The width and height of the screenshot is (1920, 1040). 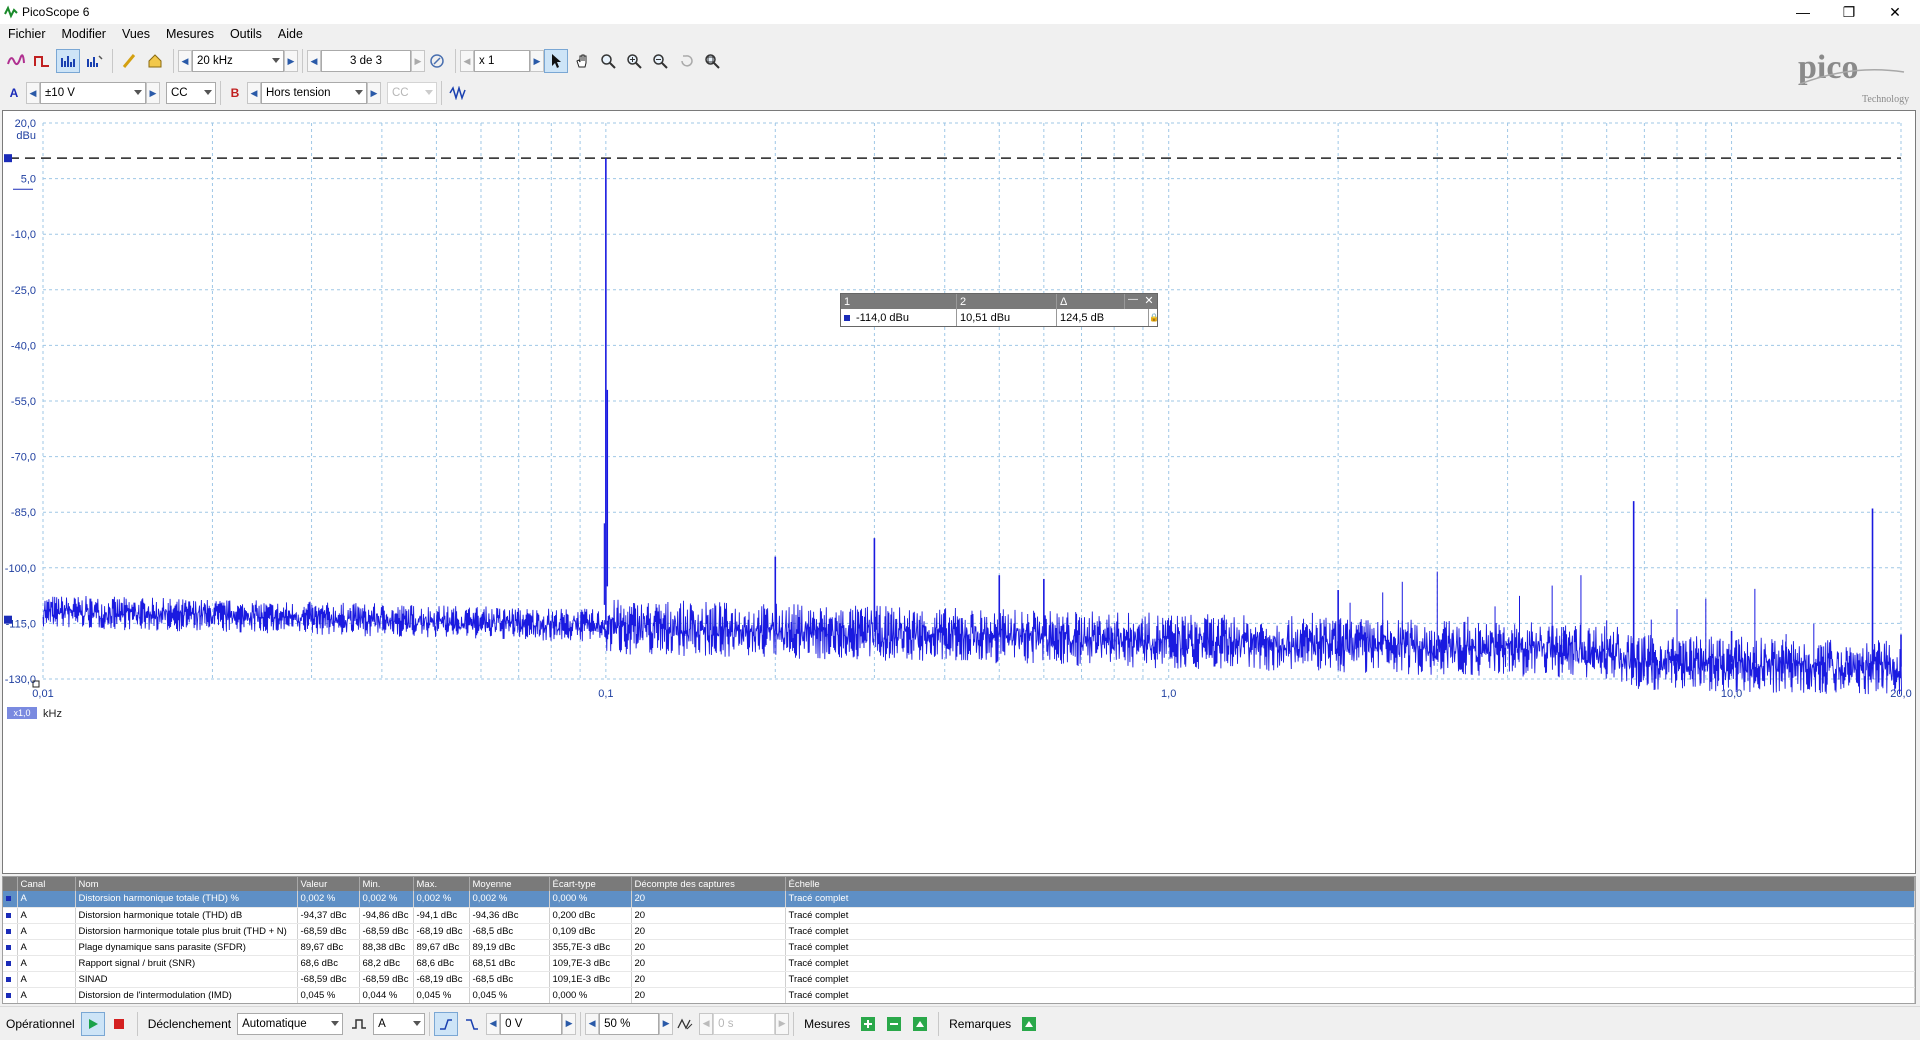 What do you see at coordinates (136, 34) in the screenshot?
I see `menu-vues: Vues` at bounding box center [136, 34].